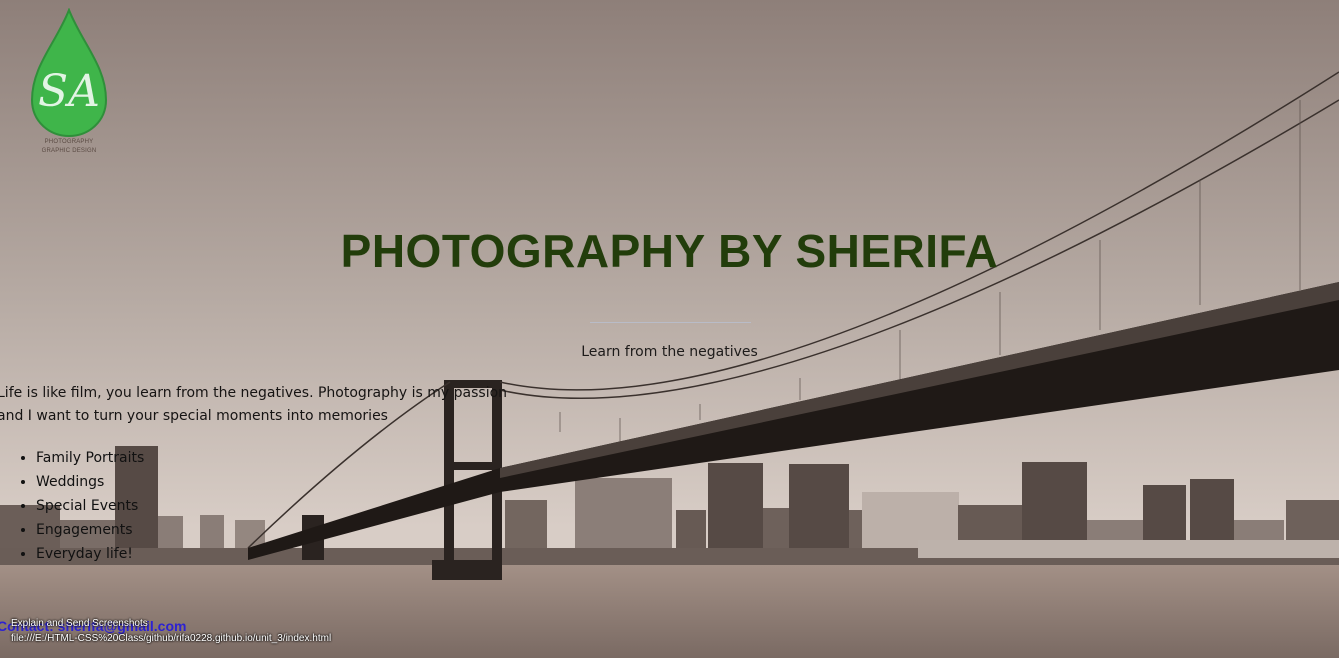 Image resolution: width=1339 pixels, height=658 pixels. I want to click on list-item: Weddings, so click(90, 482).